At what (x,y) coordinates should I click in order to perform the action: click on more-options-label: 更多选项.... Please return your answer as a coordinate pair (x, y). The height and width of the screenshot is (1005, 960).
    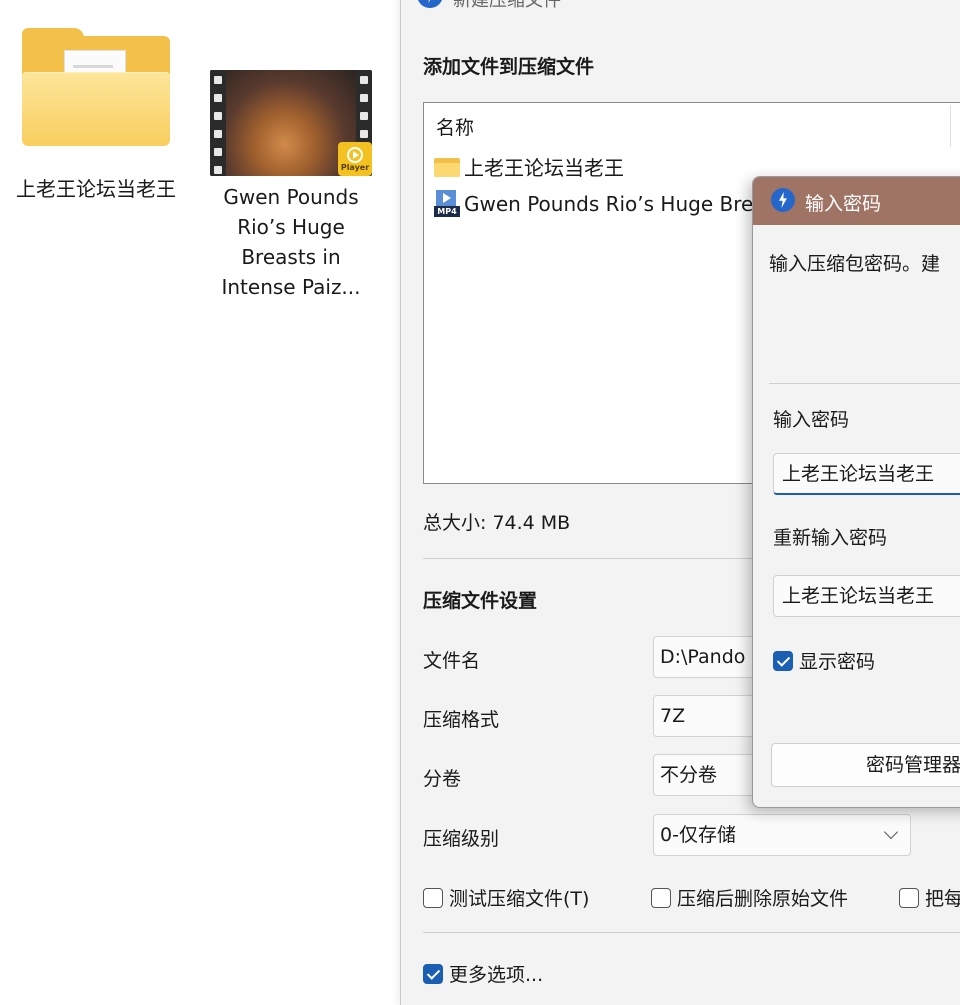
    Looking at the image, I should click on (496, 975).